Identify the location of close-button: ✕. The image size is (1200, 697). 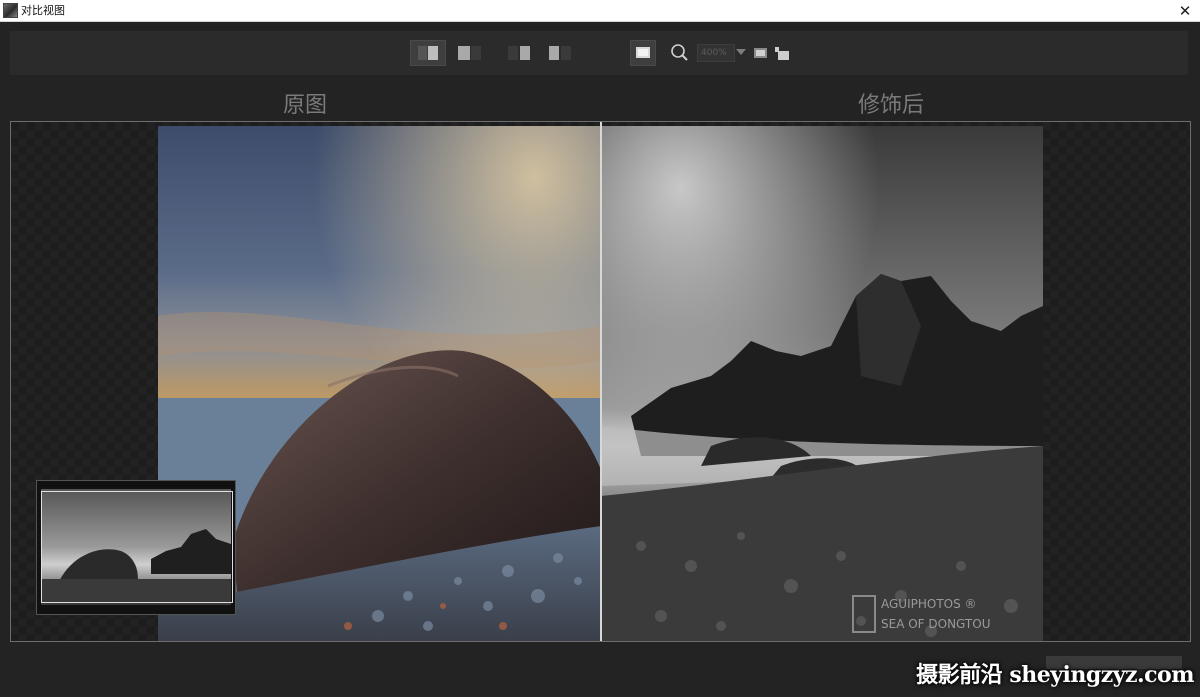
(1185, 10).